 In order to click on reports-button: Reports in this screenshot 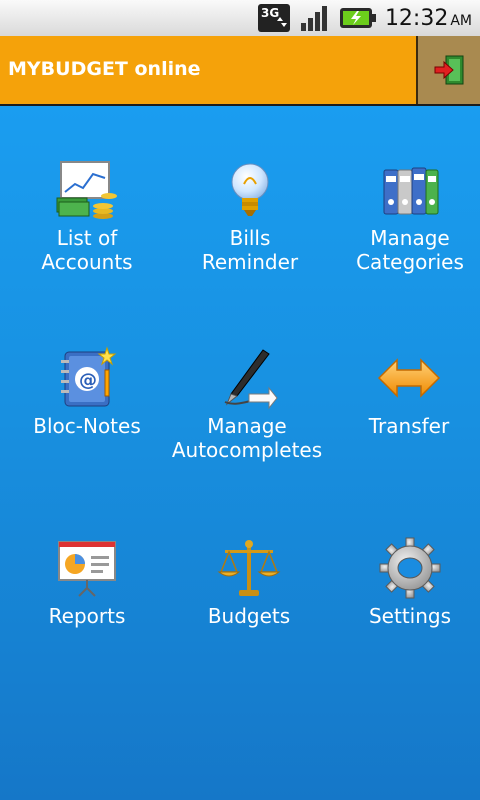, I will do `click(87, 582)`.